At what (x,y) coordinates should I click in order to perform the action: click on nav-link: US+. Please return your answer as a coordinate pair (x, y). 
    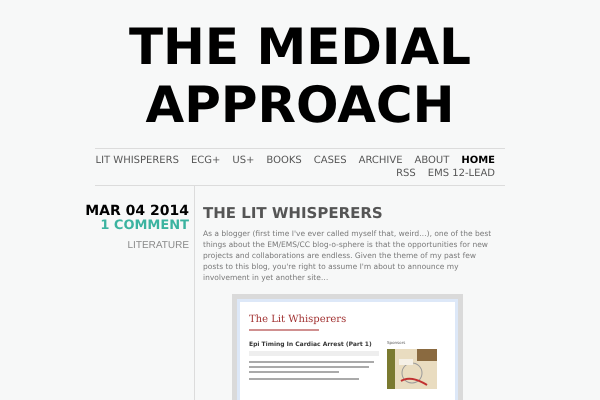
    Looking at the image, I should click on (243, 160).